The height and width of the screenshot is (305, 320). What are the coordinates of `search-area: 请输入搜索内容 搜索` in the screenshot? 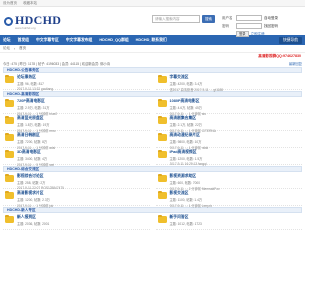 It's located at (183, 19).